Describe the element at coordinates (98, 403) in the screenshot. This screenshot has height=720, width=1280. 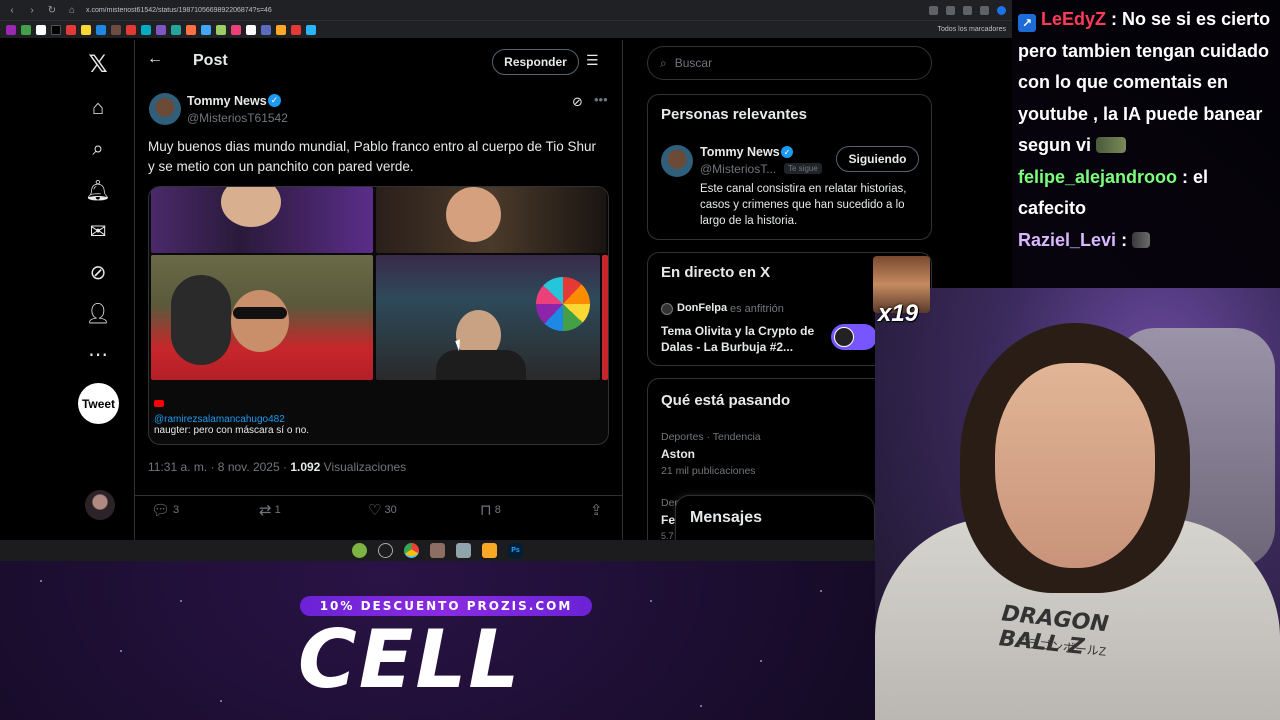
I see `tweet-button: Tweet` at that location.